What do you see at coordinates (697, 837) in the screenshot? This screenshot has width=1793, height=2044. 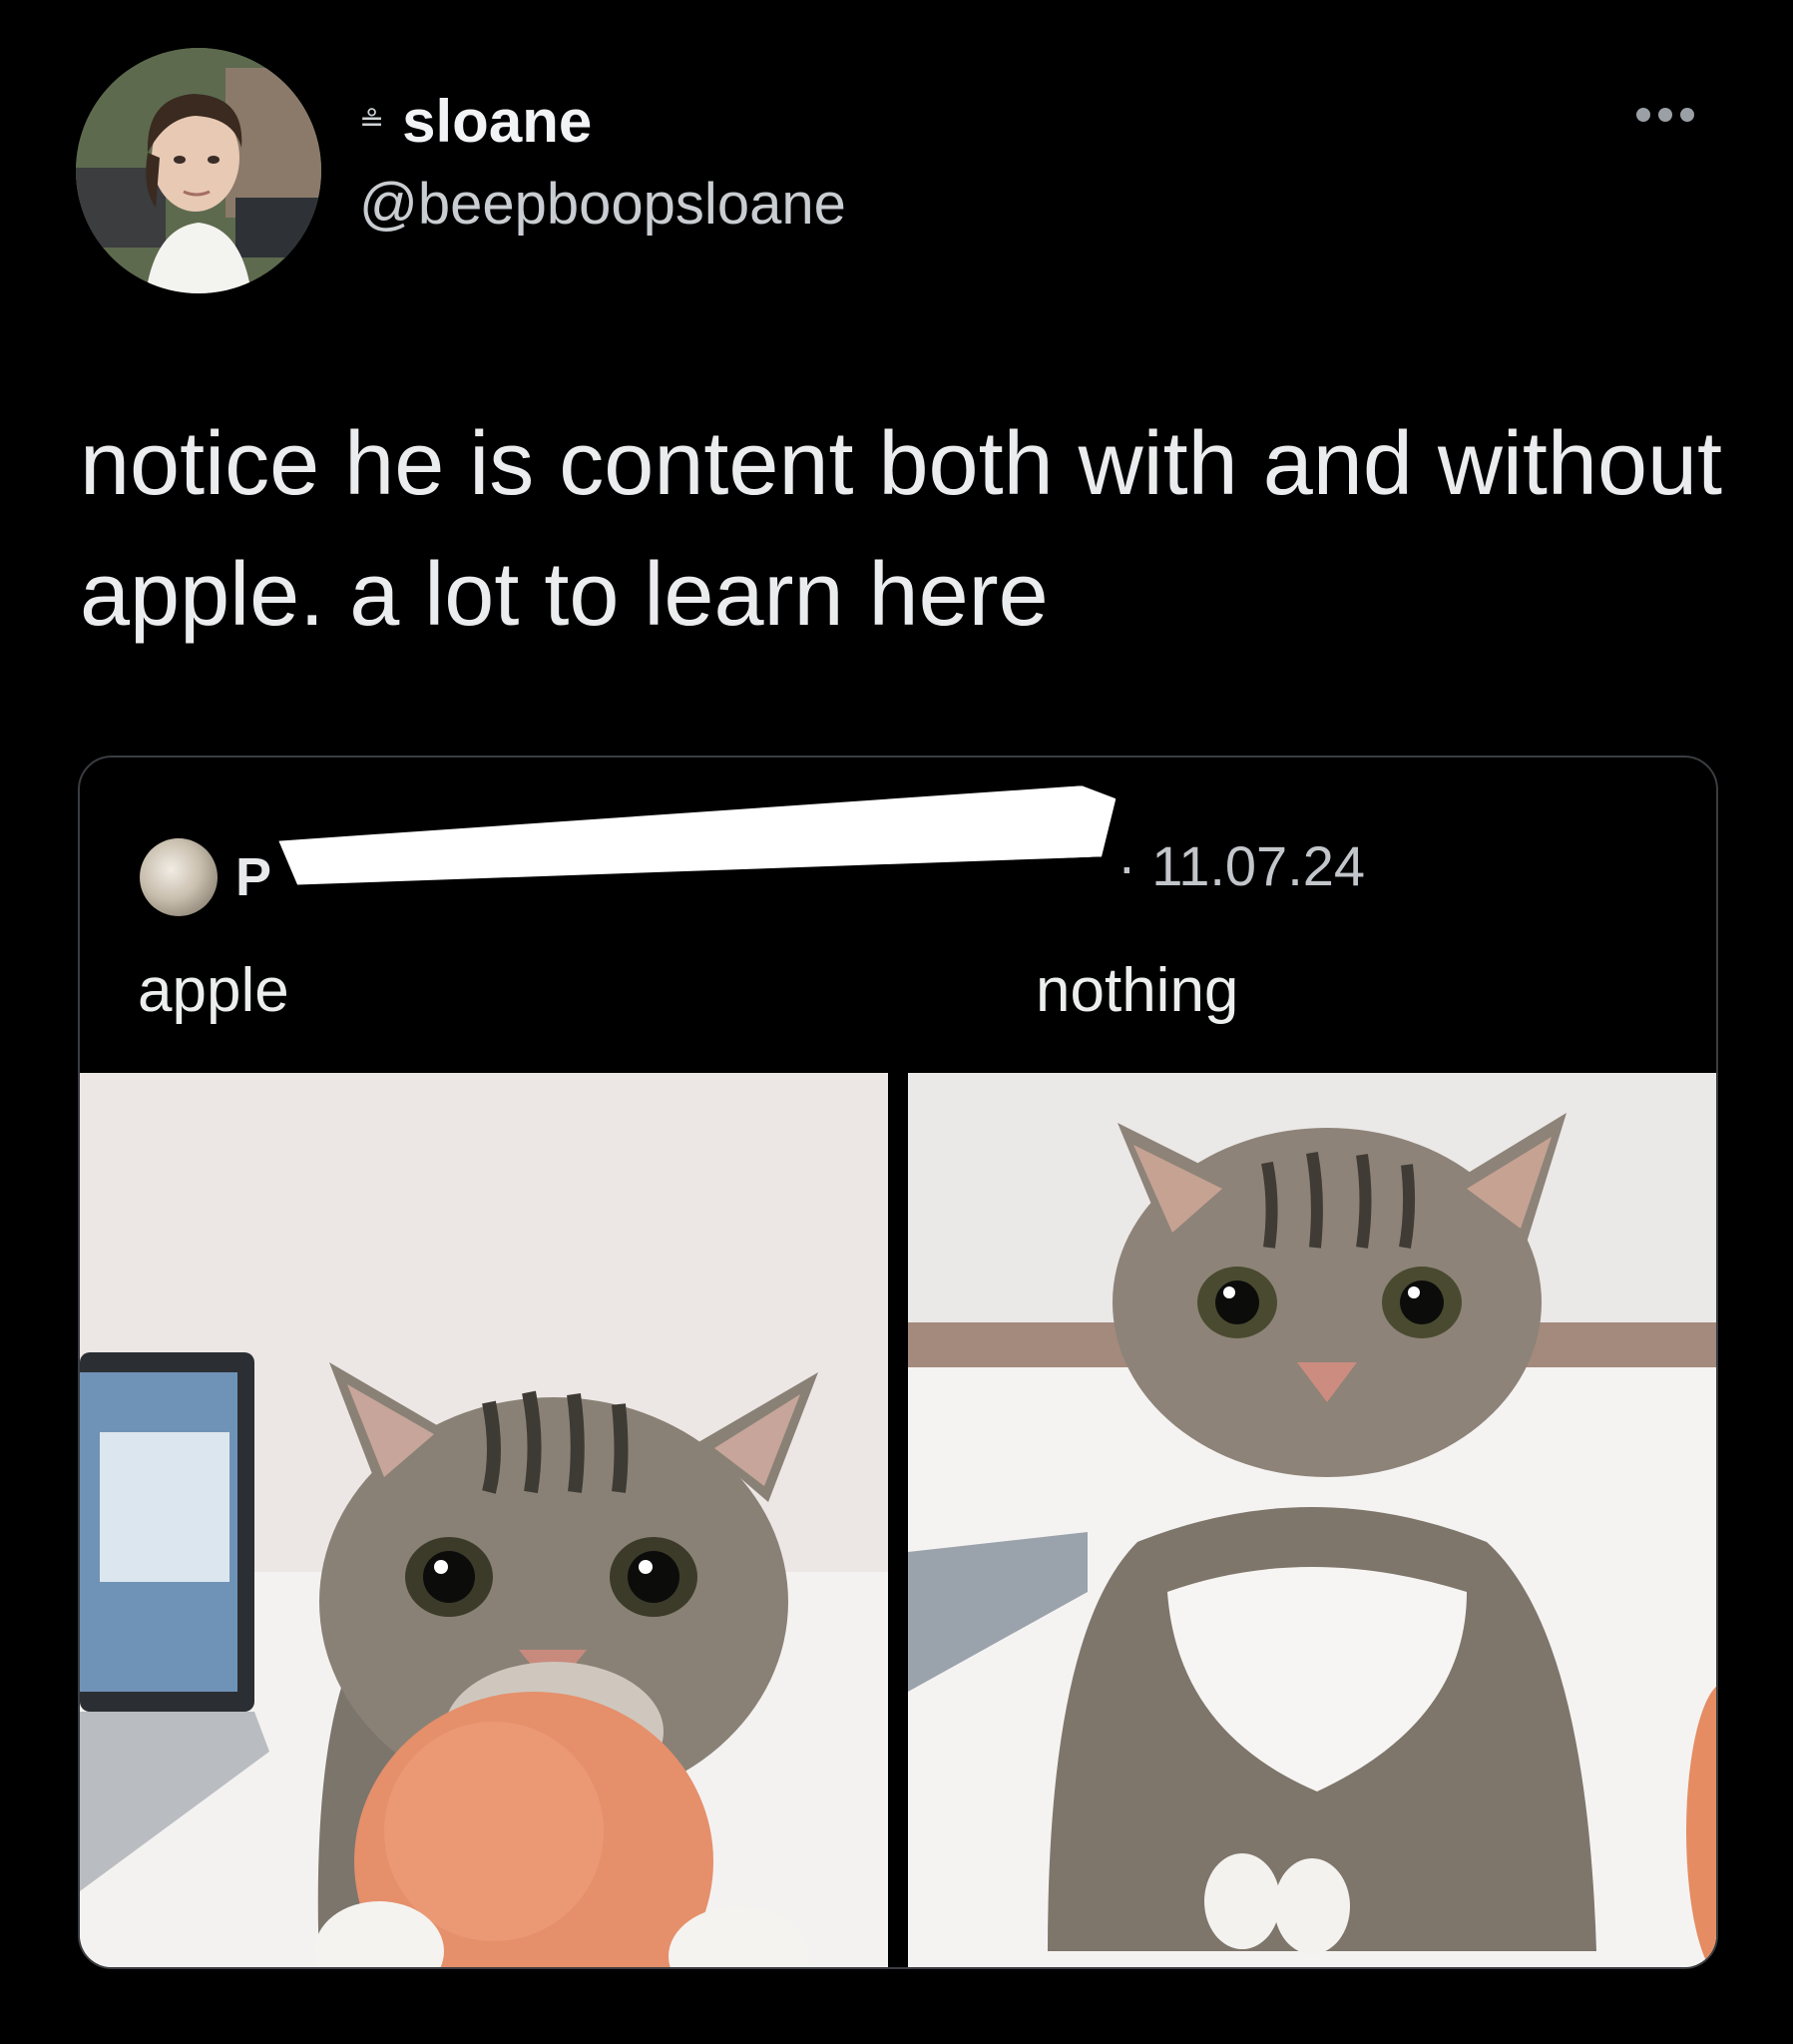 I see `redaction-mark` at bounding box center [697, 837].